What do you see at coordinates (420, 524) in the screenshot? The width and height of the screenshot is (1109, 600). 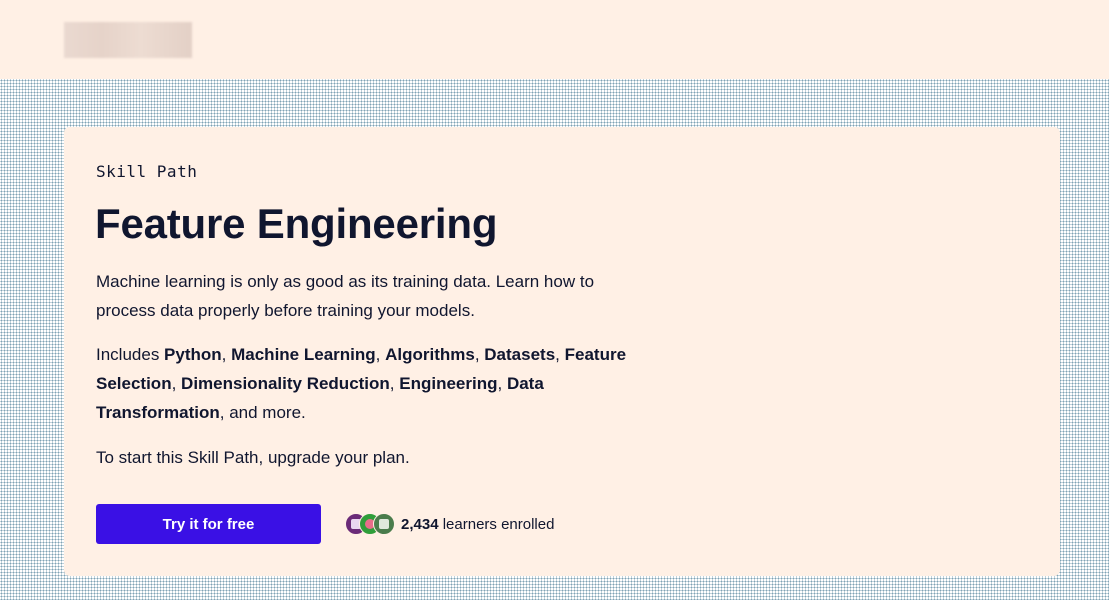 I see `learners-count: 2,434` at bounding box center [420, 524].